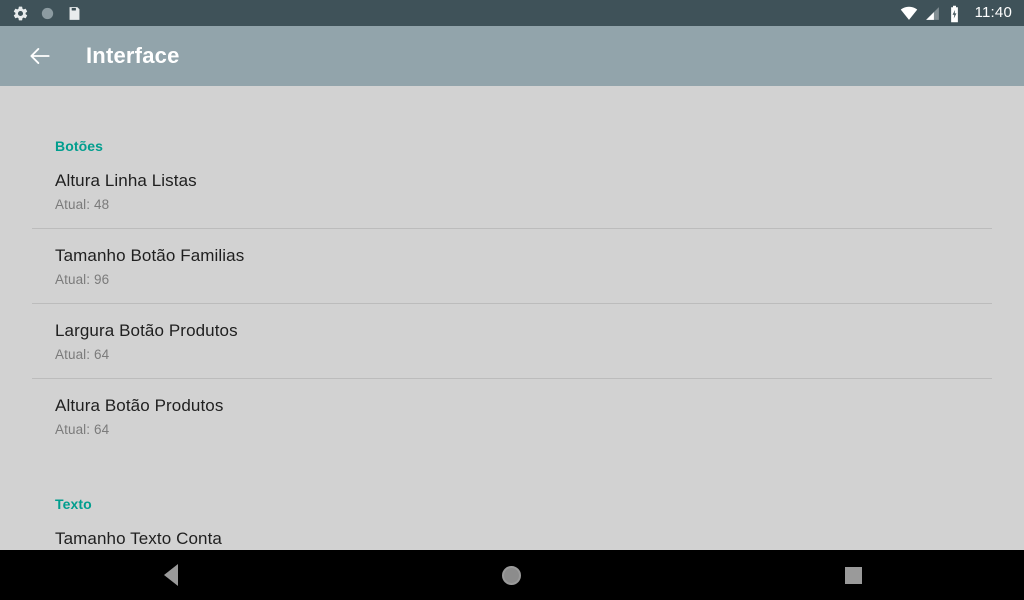 Image resolution: width=1024 pixels, height=600 pixels. What do you see at coordinates (73, 504) in the screenshot?
I see `section-header-texto: Texto` at bounding box center [73, 504].